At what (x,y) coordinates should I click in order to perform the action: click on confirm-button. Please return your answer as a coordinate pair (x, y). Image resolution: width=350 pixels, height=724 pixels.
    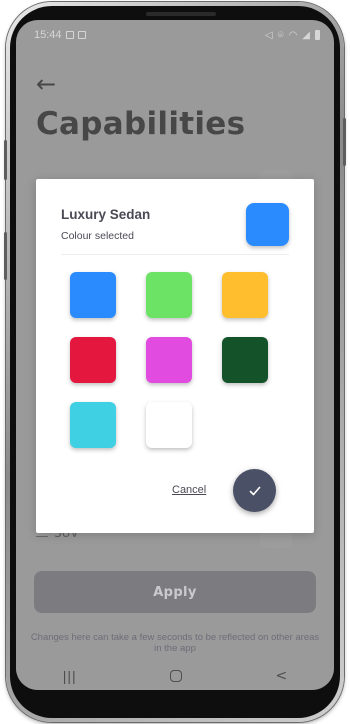
    Looking at the image, I should click on (254, 490).